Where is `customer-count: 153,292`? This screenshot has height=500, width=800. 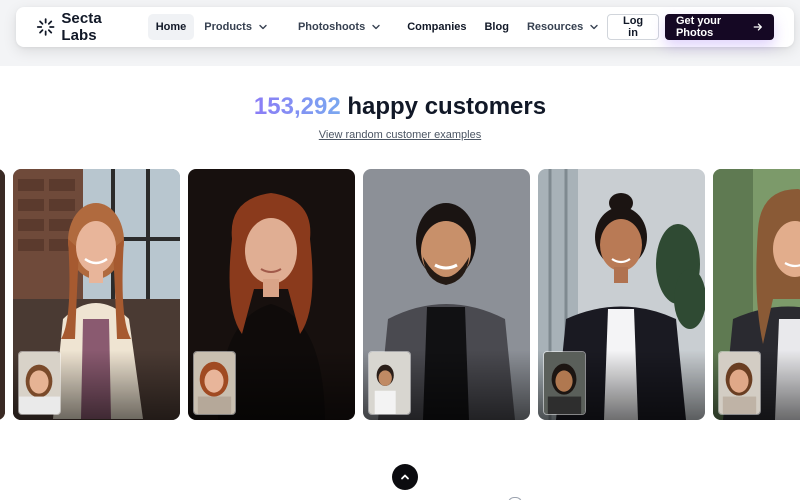 customer-count: 153,292 is located at coordinates (297, 106).